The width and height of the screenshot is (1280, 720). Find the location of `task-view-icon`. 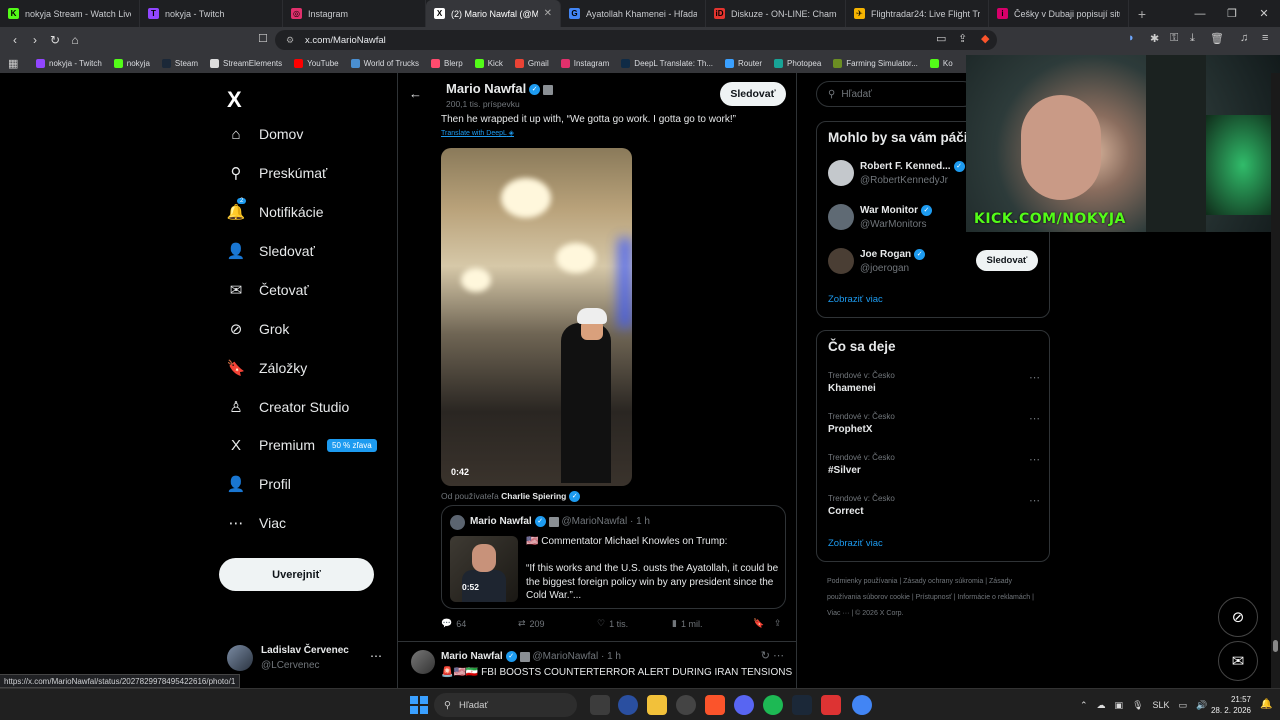

task-view-icon is located at coordinates (600, 705).